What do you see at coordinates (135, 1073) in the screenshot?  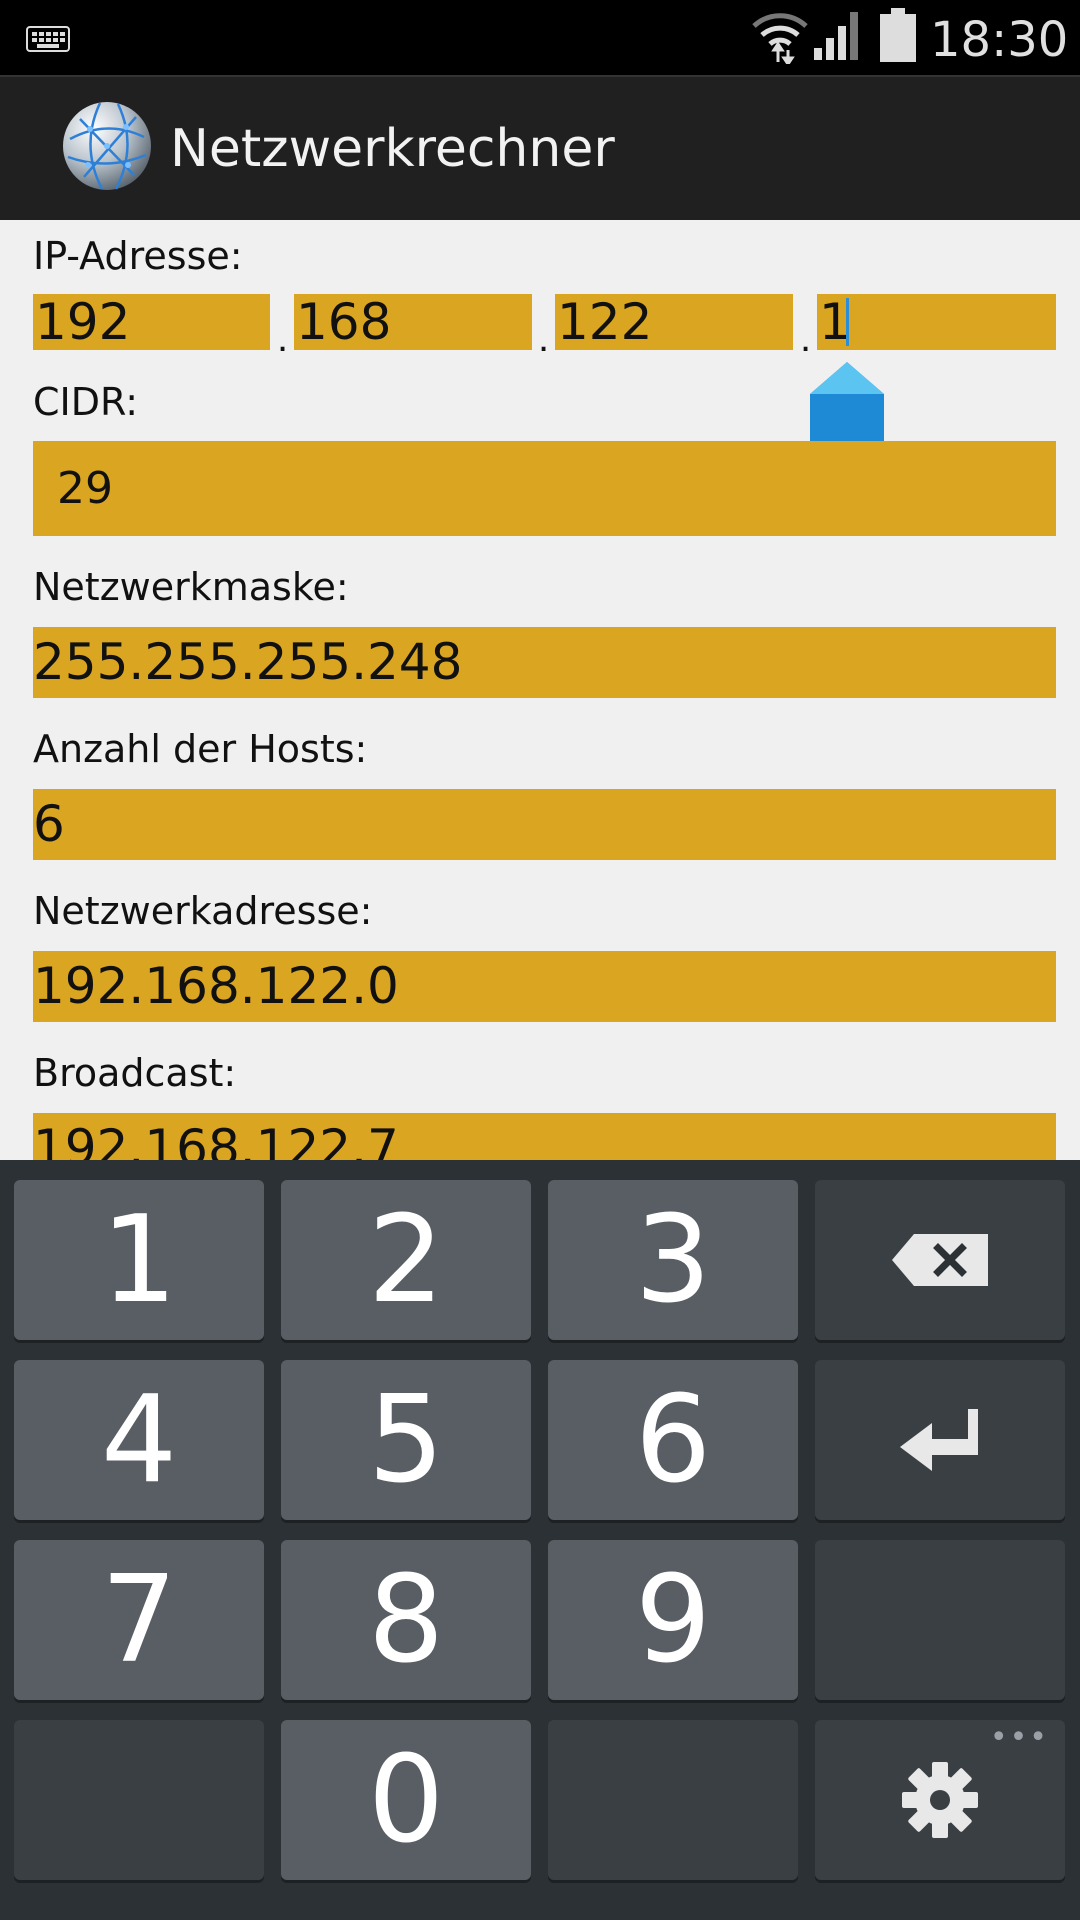 I see `broadcast-label: Broadcast:` at bounding box center [135, 1073].